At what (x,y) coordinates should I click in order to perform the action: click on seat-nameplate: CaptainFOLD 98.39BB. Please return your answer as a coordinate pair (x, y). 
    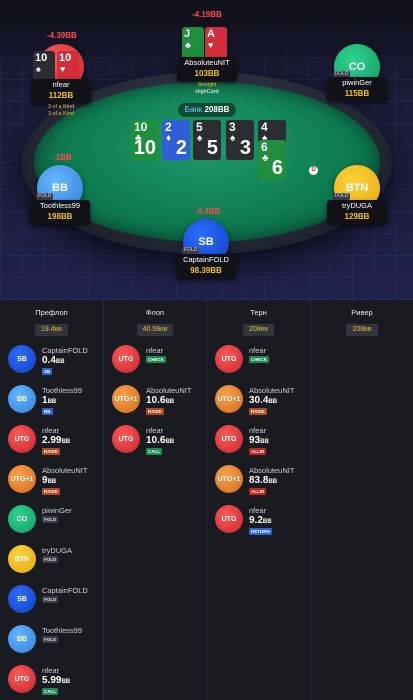
    Looking at the image, I should click on (206, 266).